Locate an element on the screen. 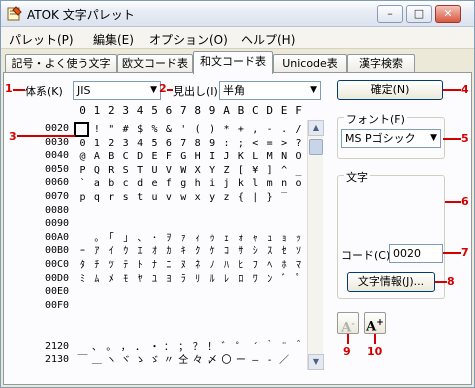 Image resolution: width=475 pixels, height=388 pixels. char-cell: 〇 is located at coordinates (226, 360).